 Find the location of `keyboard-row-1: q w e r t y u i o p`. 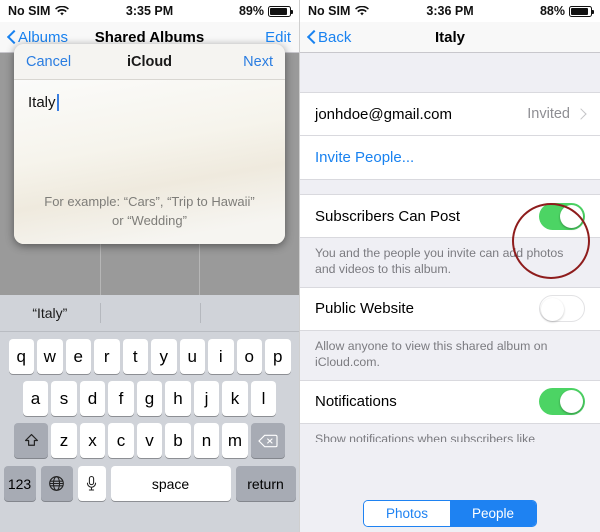

keyboard-row-1: q w e r t y u i o p is located at coordinates (149, 356).